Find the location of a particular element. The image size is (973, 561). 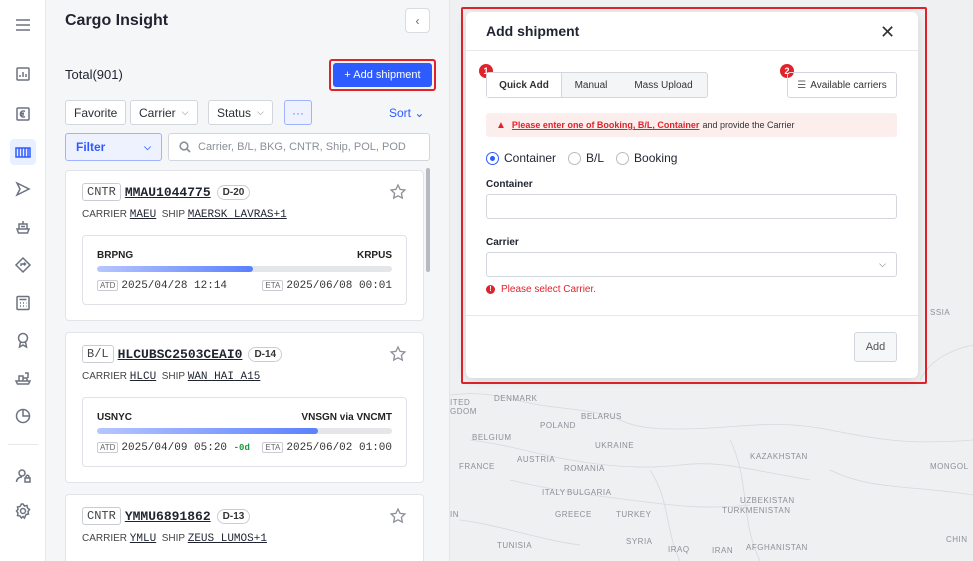

available-carriers-label: Available carriers is located at coordinates (848, 85).